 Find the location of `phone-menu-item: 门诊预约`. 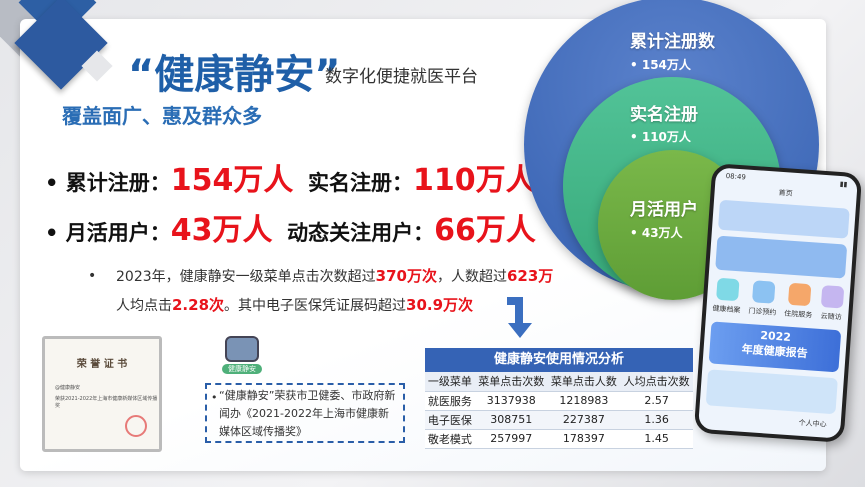

phone-menu-item: 门诊预约 is located at coordinates (763, 299).